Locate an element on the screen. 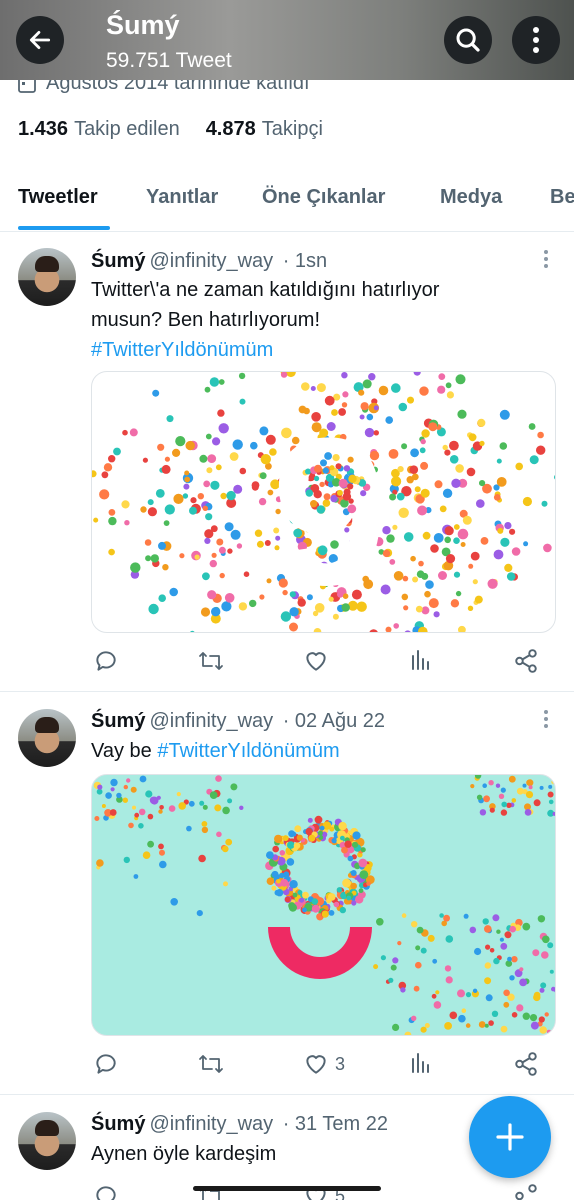 Image resolution: width=574 pixels, height=1200 pixels. back-button is located at coordinates (40, 40).